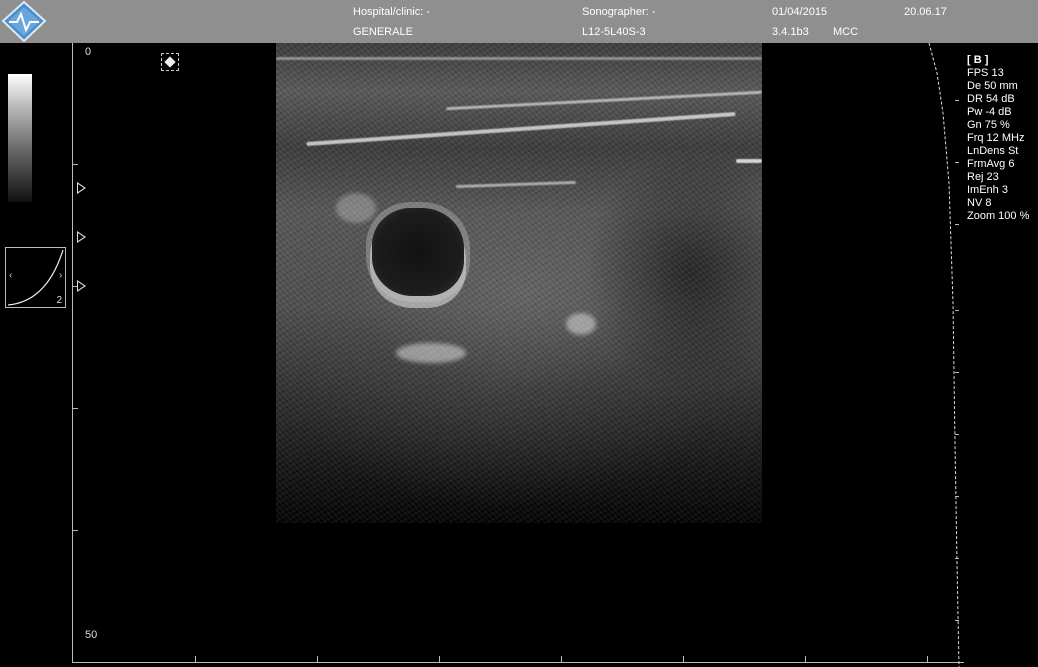 The width and height of the screenshot is (1038, 667). Describe the element at coordinates (925, 12) in the screenshot. I see `time-label: 20.06.17` at that location.